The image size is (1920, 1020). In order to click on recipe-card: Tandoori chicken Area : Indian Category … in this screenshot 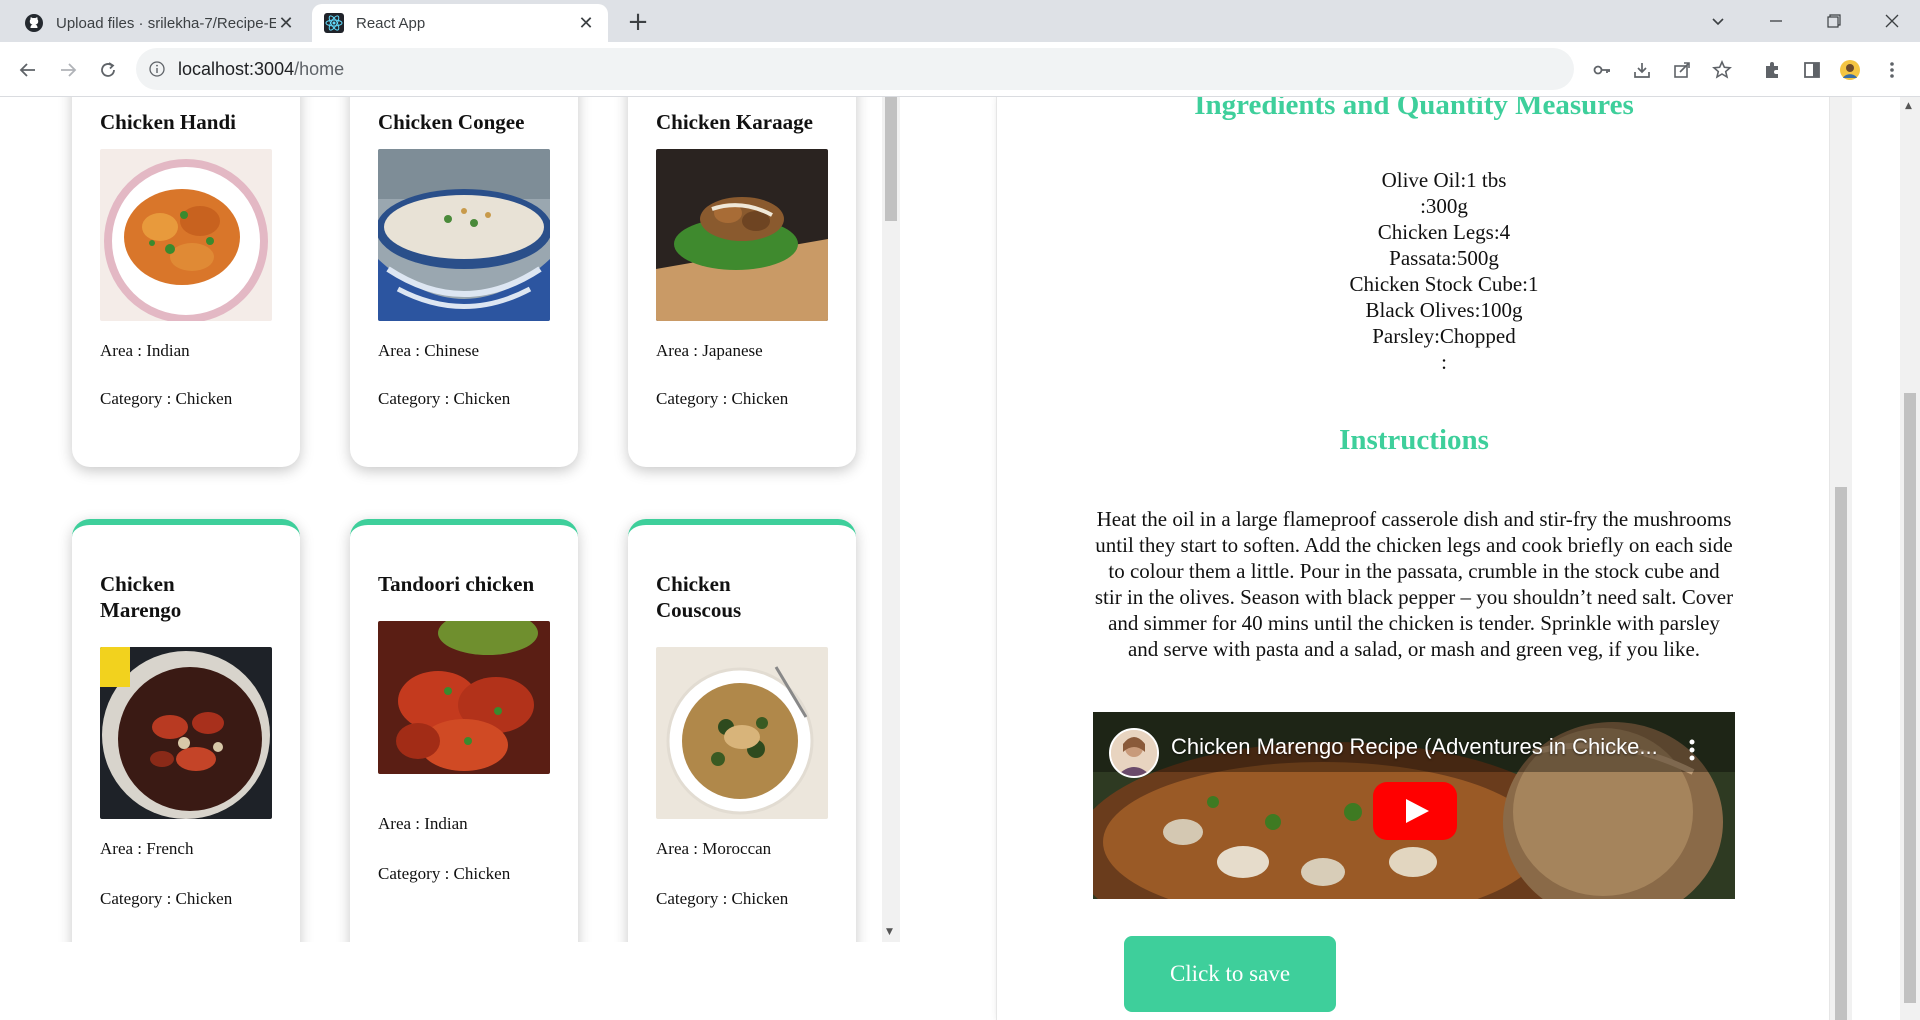, I will do `click(464, 730)`.